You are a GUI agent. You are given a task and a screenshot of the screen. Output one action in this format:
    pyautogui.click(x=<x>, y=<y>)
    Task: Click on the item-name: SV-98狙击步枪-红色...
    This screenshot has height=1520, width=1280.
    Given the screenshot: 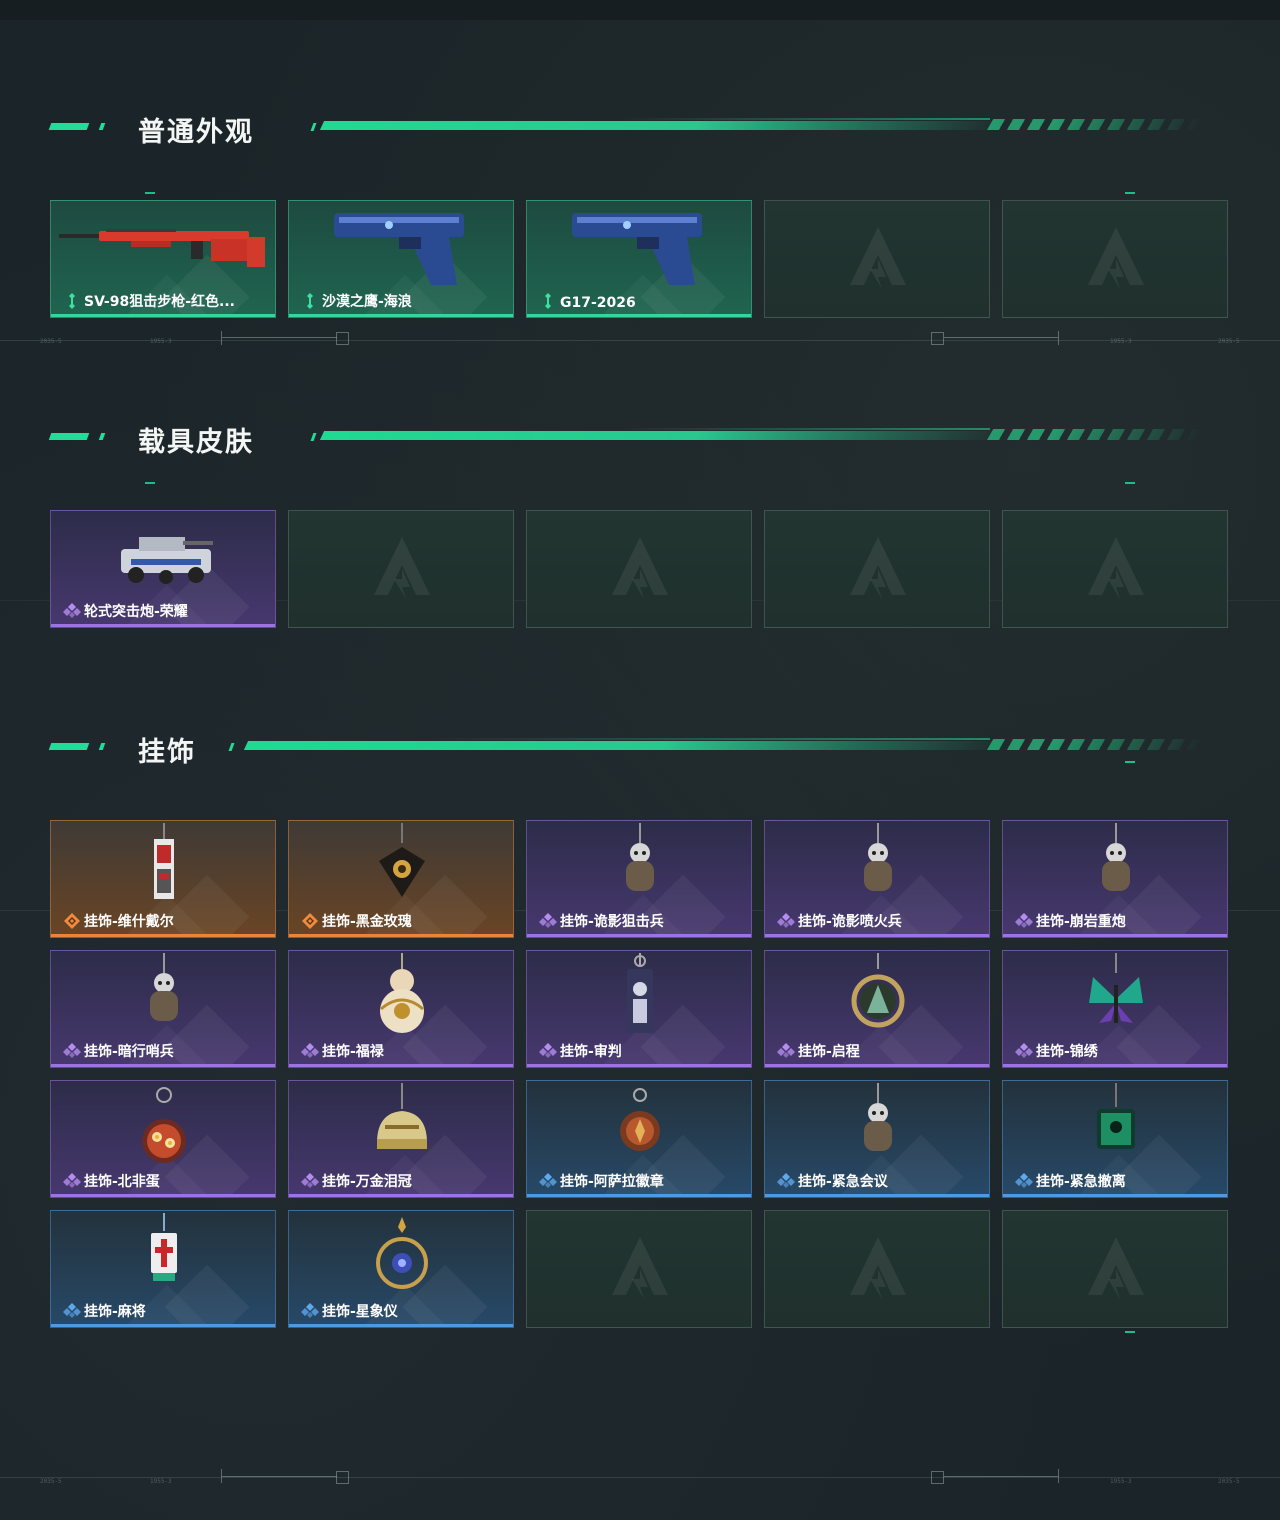 What is the action you would take?
    pyautogui.click(x=159, y=302)
    